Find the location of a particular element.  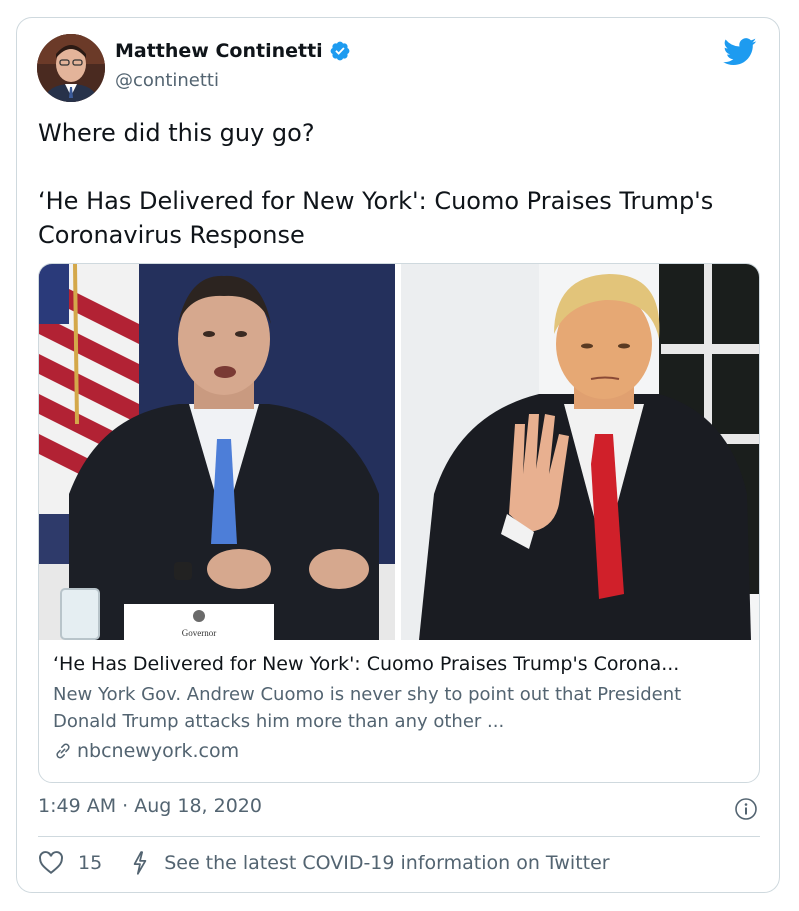

link-card-domain: nbcnewyork.com is located at coordinates (158, 751).